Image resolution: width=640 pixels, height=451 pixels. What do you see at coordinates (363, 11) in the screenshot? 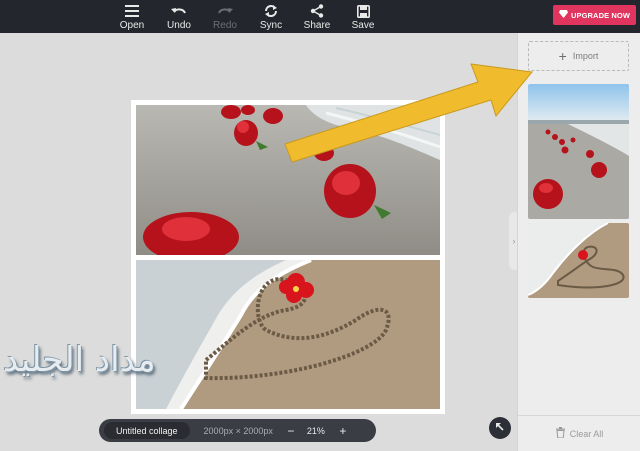
I see `save-icon` at bounding box center [363, 11].